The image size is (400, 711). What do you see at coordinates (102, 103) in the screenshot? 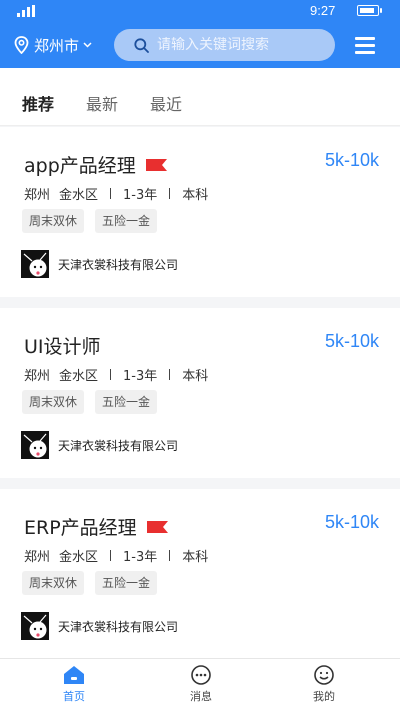
I see `tab-latest: 最新` at bounding box center [102, 103].